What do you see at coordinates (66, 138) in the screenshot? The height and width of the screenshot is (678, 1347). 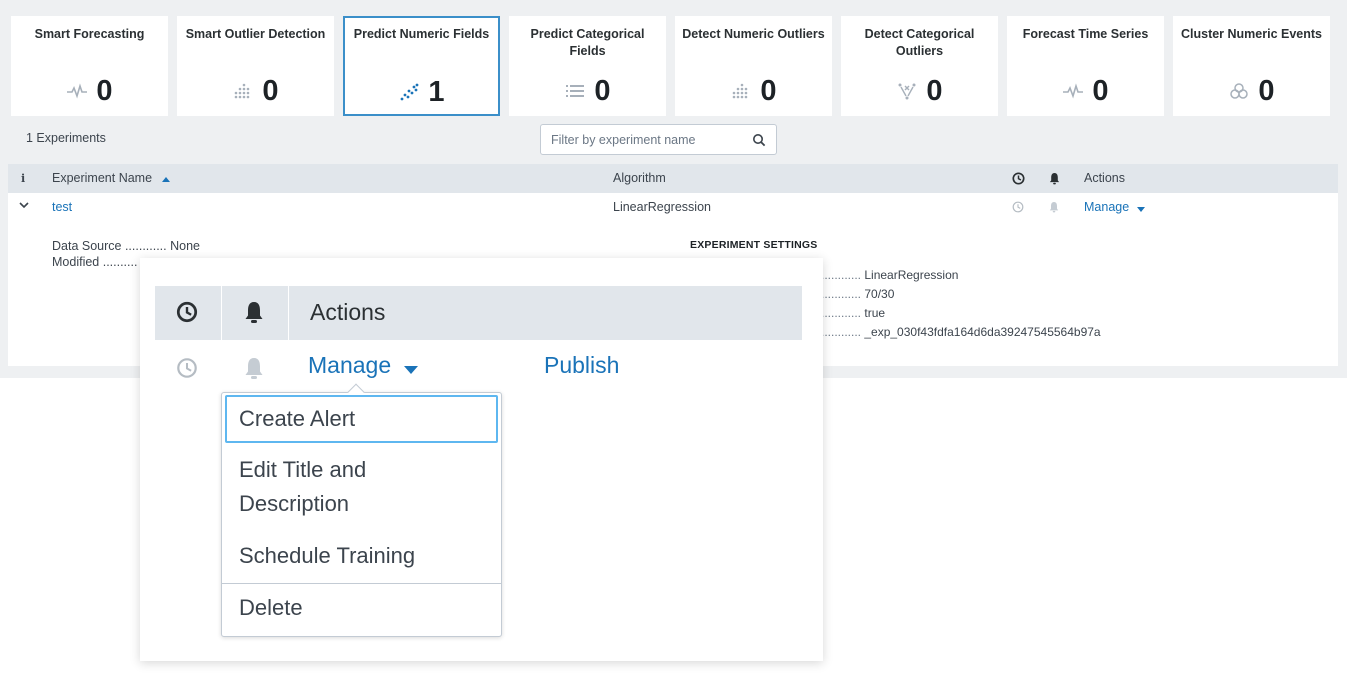 I see `experiments-count: 1 Experiments` at bounding box center [66, 138].